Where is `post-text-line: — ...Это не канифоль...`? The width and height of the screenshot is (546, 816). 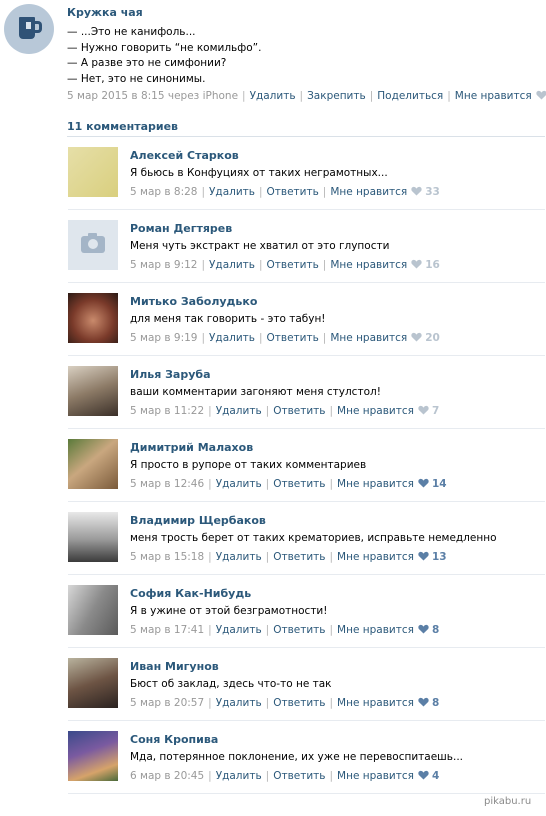 post-text-line: — ...Это не канифоль... is located at coordinates (131, 32).